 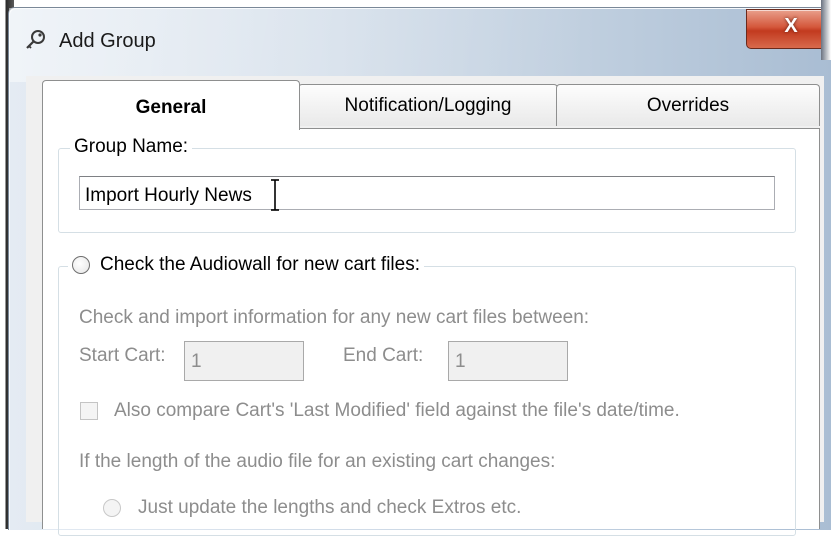 I want to click on tab-general: General, so click(x=171, y=105).